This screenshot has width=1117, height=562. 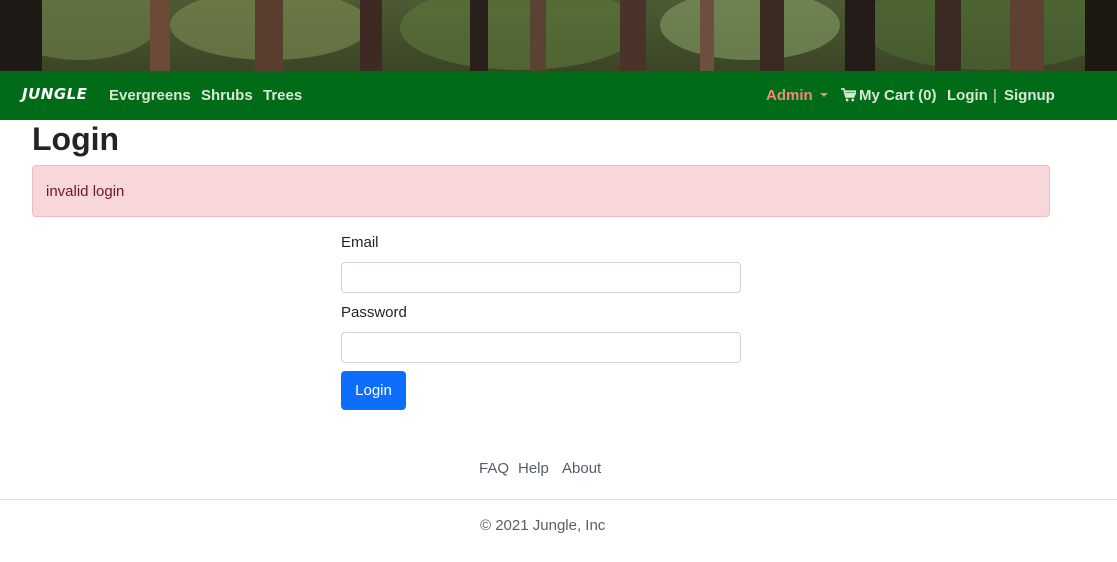 What do you see at coordinates (543, 525) in the screenshot?
I see `copyright-text: © 2021 Jungle, Inc` at bounding box center [543, 525].